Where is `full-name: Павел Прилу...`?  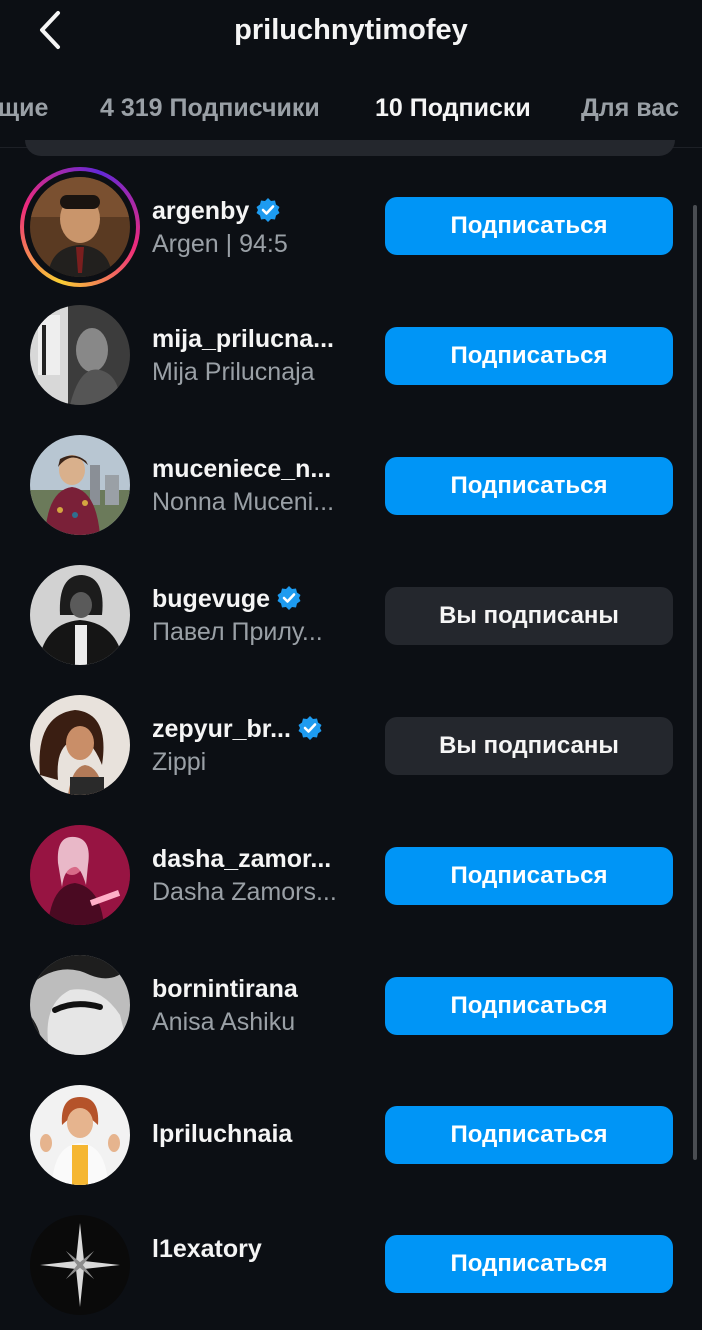
full-name: Павел Прилу... is located at coordinates (237, 632).